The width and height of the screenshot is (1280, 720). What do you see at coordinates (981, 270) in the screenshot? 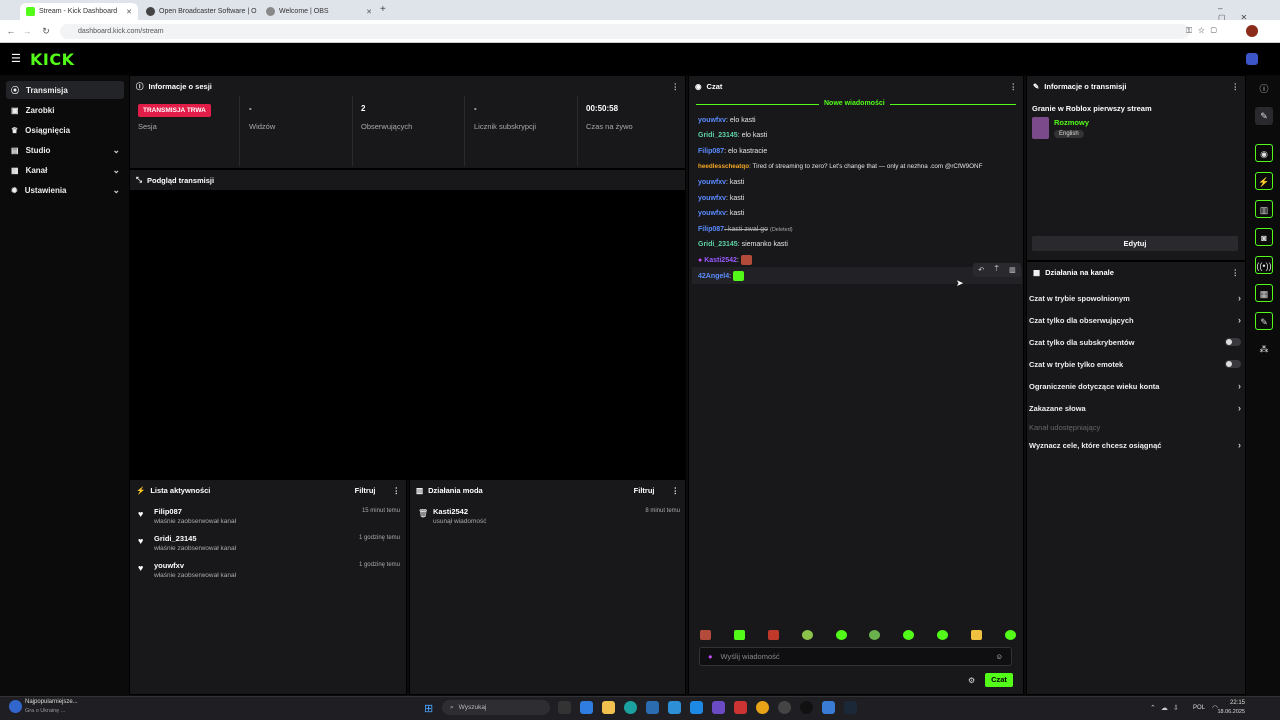
I see `undo-icon: ↶` at bounding box center [981, 270].